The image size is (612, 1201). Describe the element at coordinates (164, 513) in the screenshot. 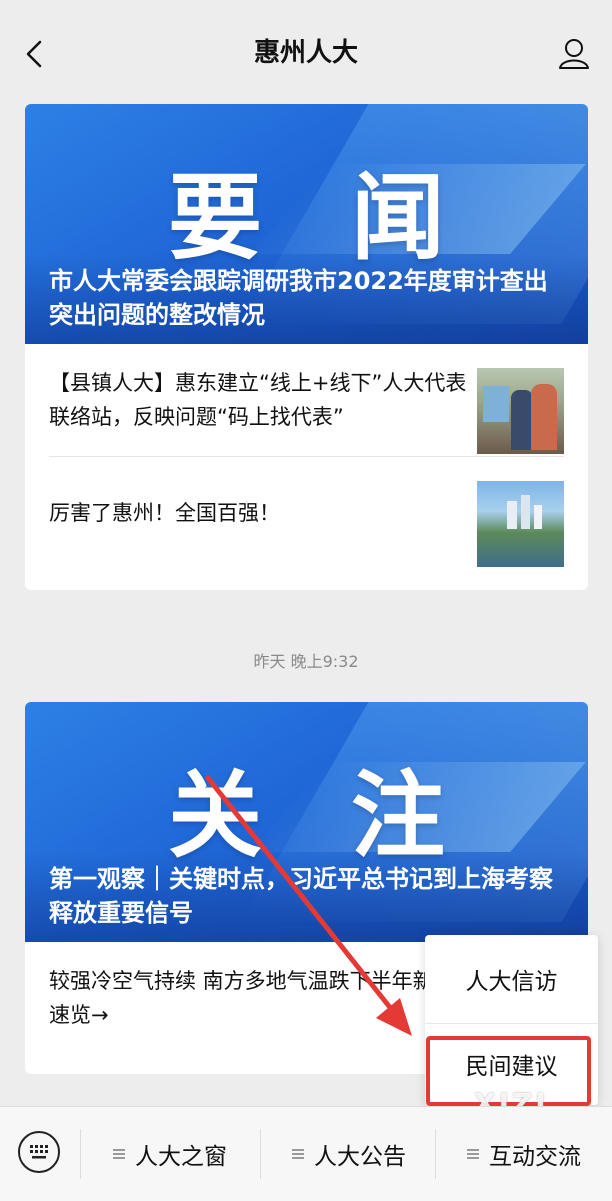

I see `article-title: 厉害了惠州！全国百强！` at that location.